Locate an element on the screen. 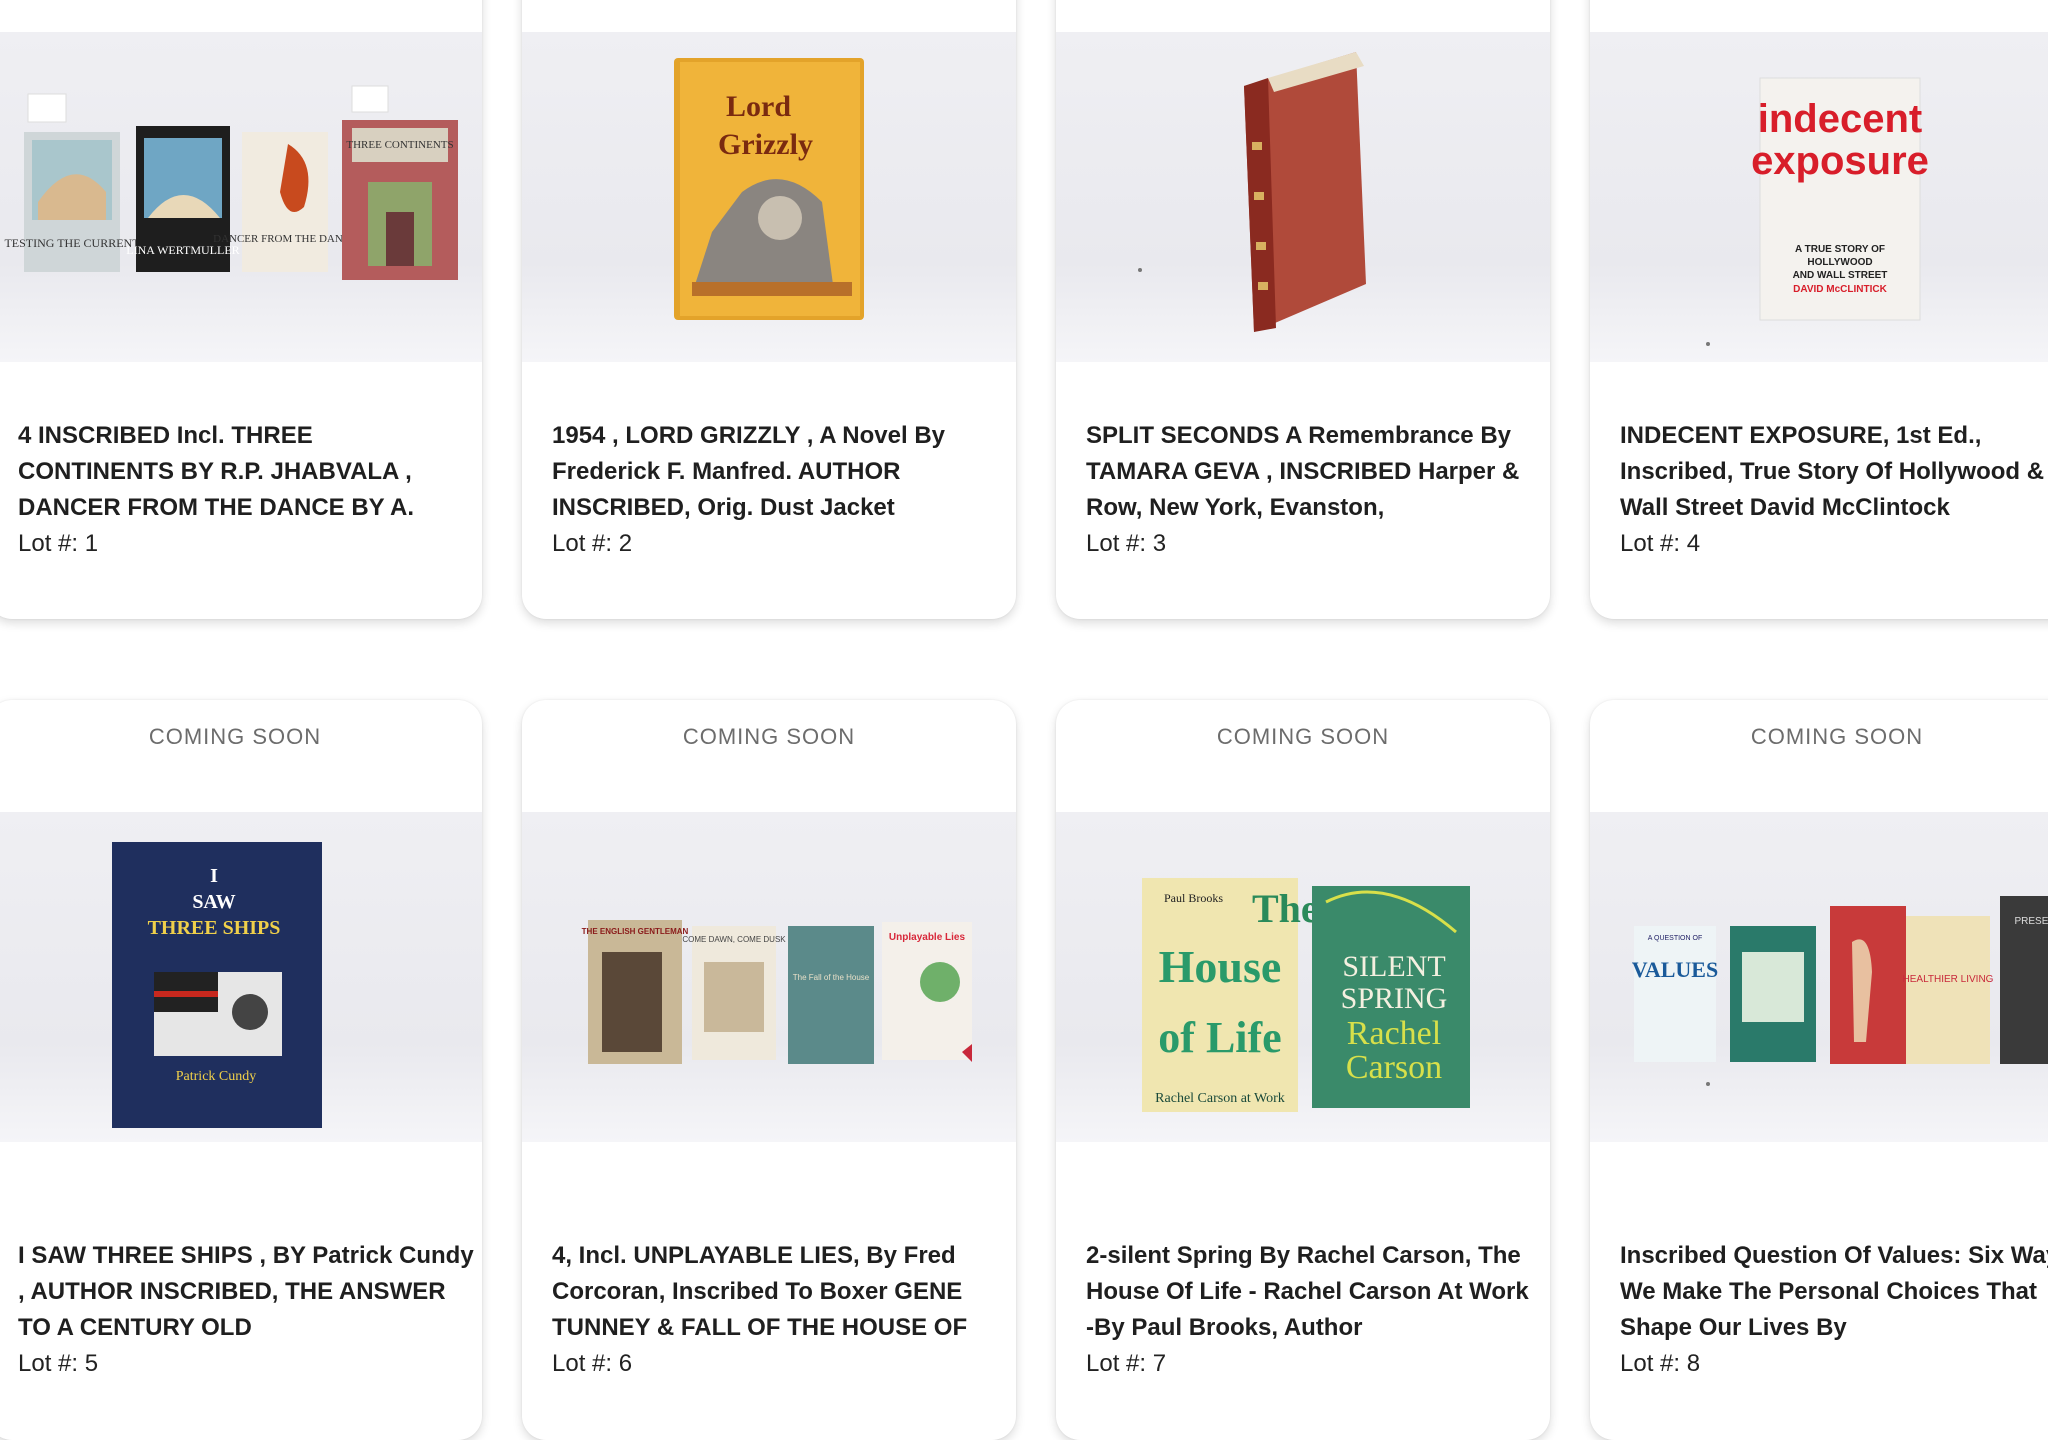  svg-text: Grizzly is located at coordinates (765, 144).